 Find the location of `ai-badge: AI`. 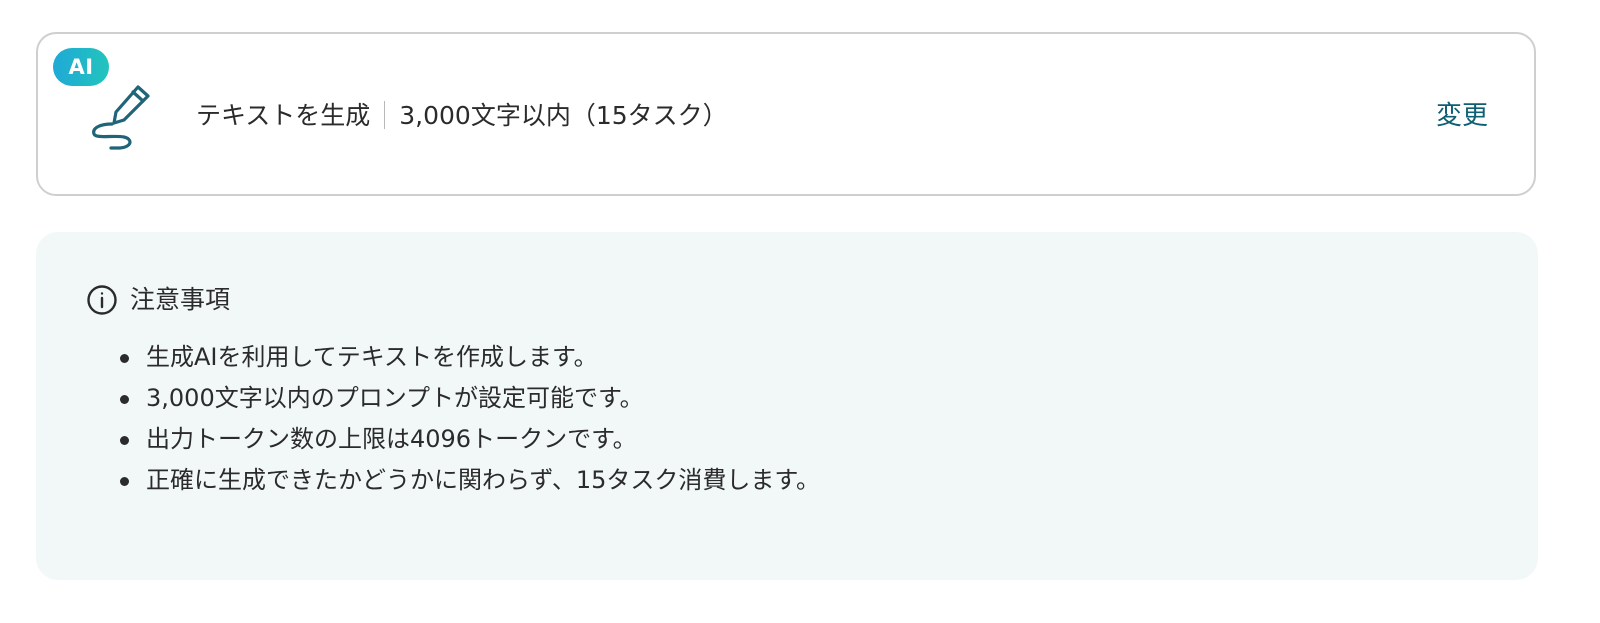

ai-badge: AI is located at coordinates (81, 67).